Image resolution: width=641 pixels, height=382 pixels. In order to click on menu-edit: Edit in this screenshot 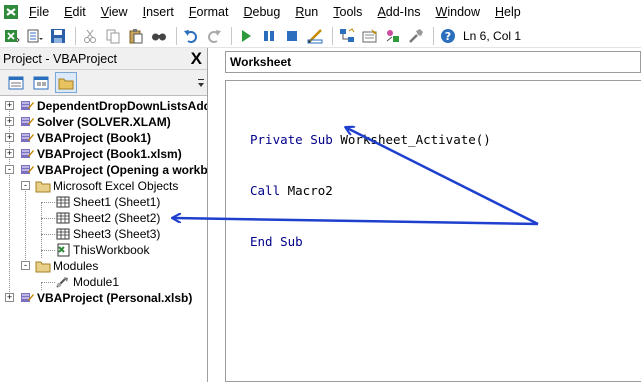, I will do `click(75, 12)`.